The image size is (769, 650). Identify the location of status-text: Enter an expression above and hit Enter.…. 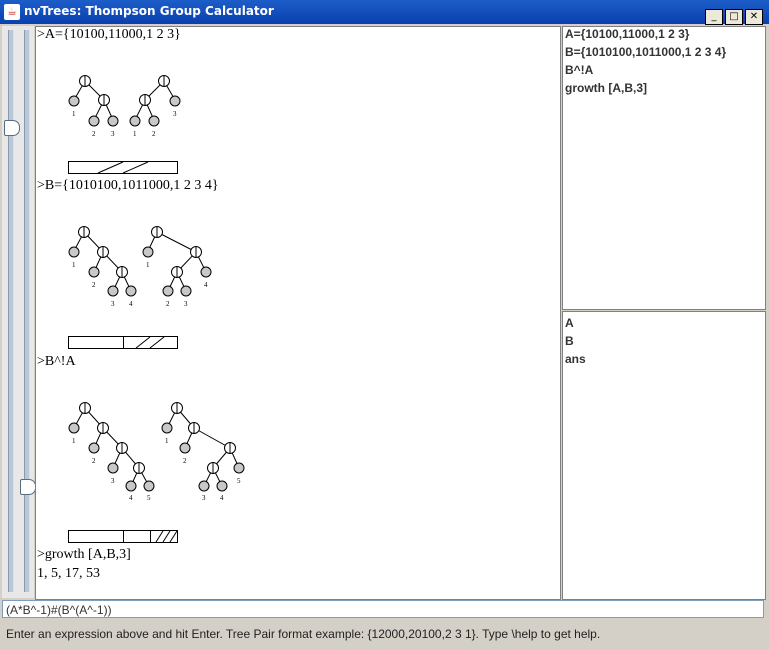
(303, 634).